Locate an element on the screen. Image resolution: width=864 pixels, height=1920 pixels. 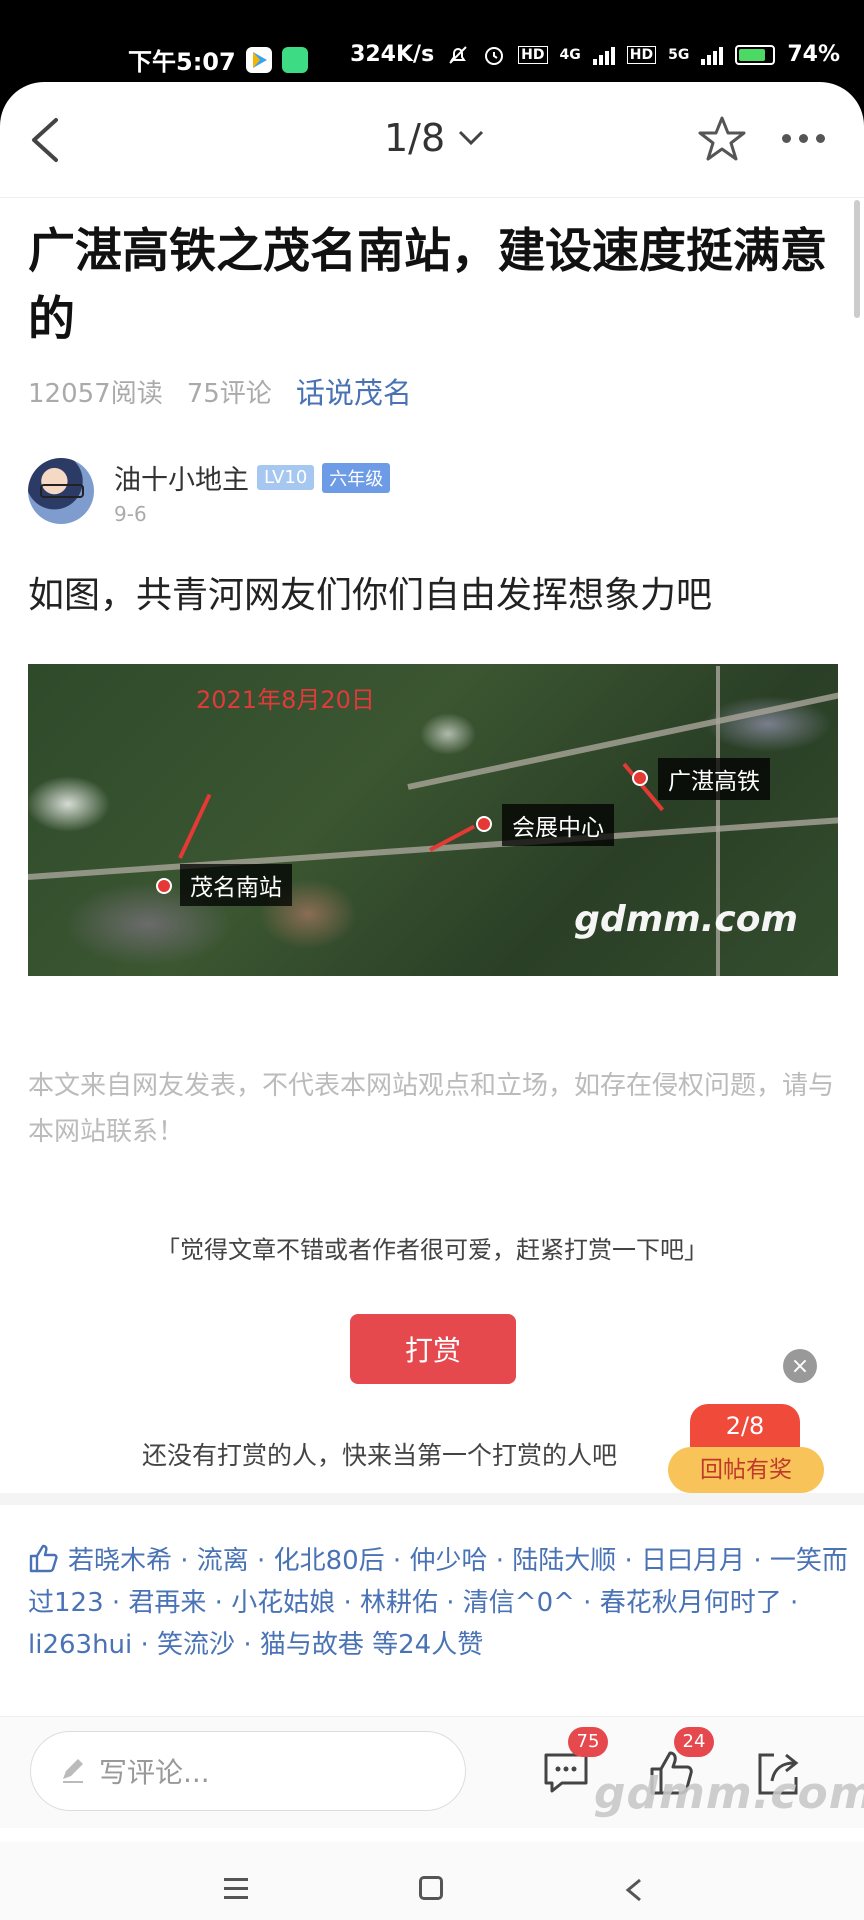
page-selector: 1/8 is located at coordinates (434, 138).